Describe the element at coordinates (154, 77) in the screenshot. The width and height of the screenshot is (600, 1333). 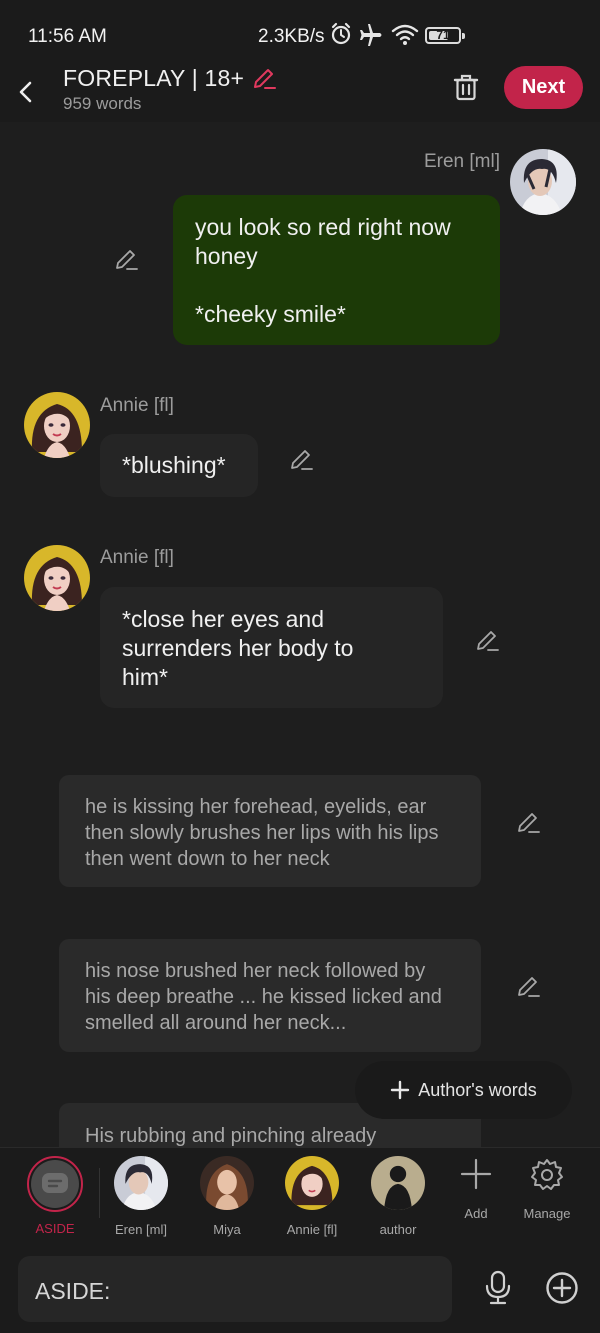
I see `story-title: FOREPLAY | 18+` at that location.